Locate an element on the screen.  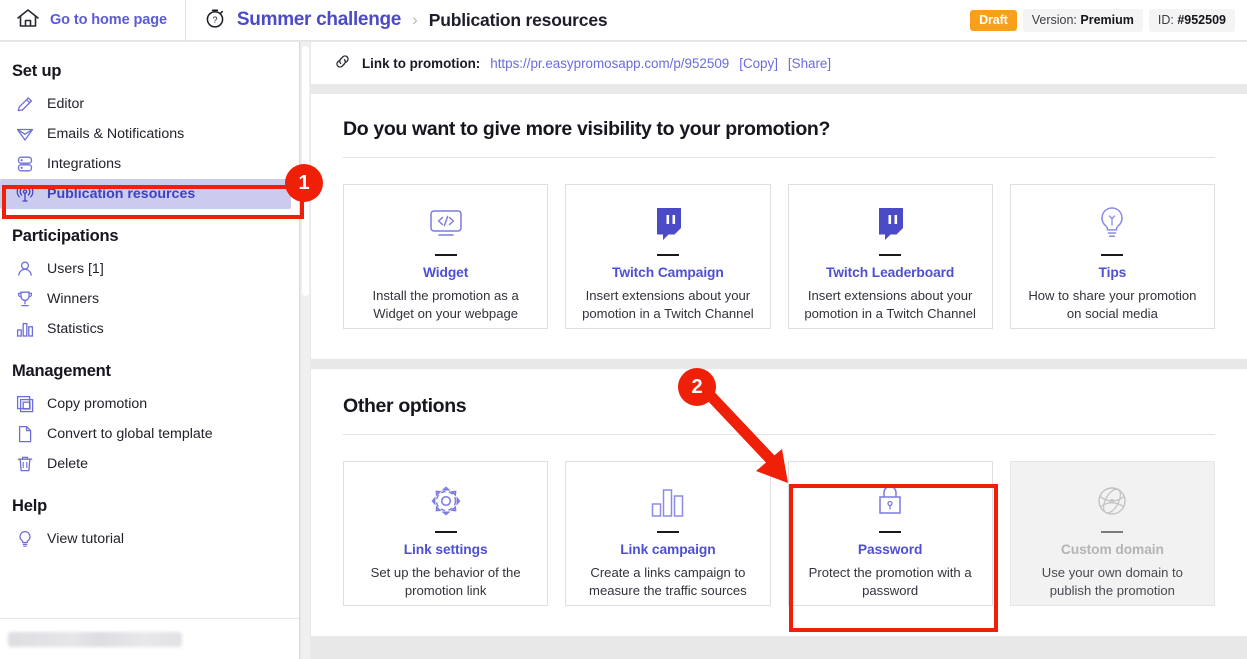
tile-description: Protect the promotion with a password is located at coordinates (890, 581).